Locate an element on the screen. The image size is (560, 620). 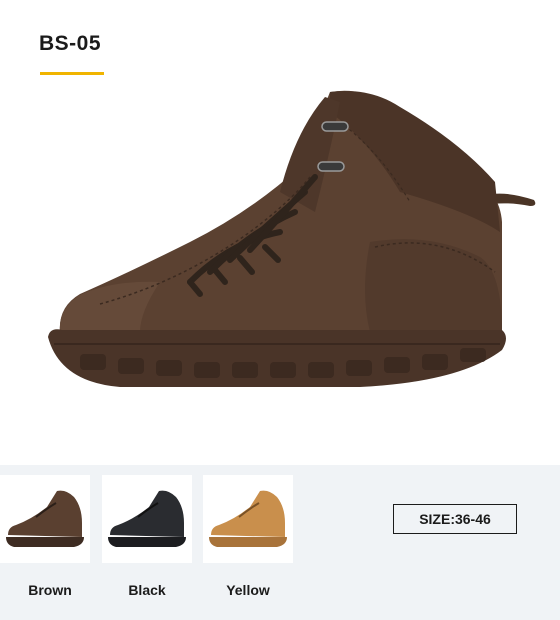
boot-upper is located at coordinates (45, 513).